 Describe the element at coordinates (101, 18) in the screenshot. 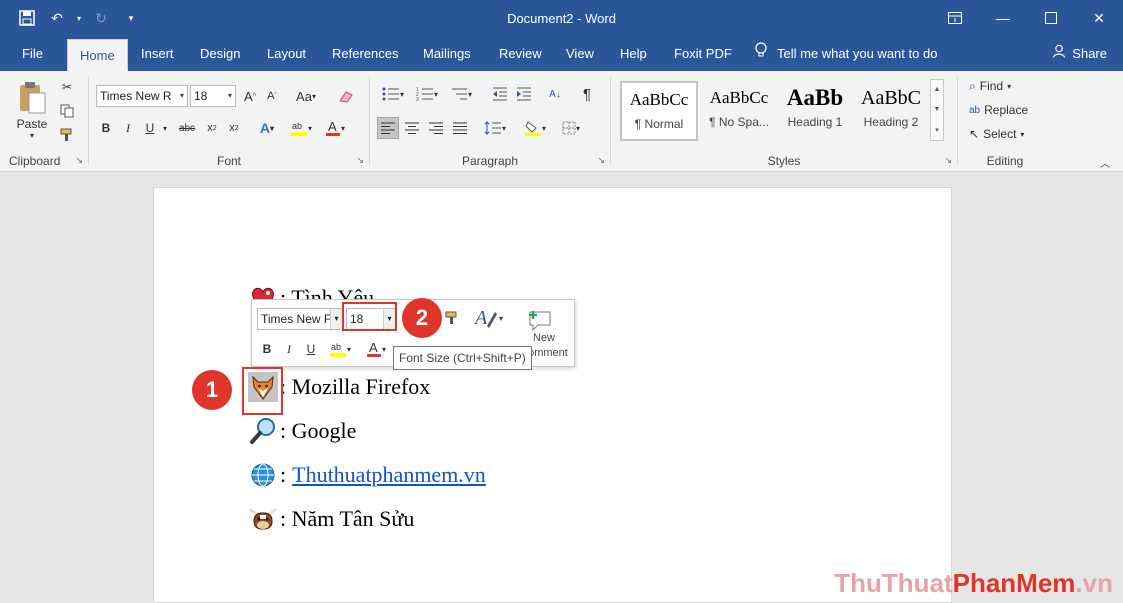

I see `redo-icon: ↻` at that location.